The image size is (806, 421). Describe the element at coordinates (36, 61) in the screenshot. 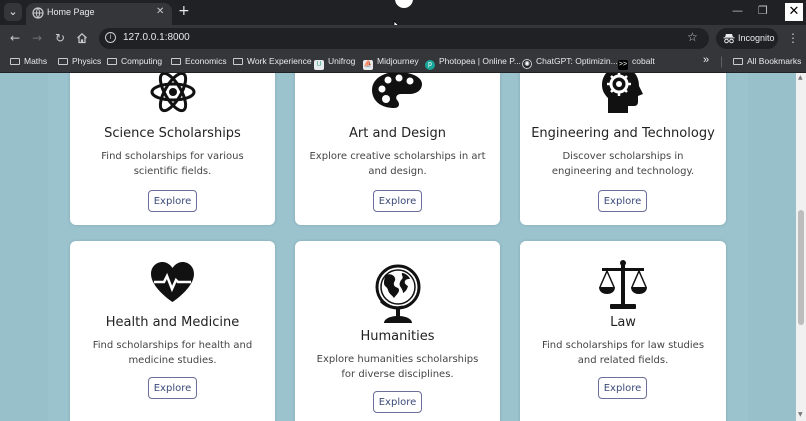

I see `bookmark-label: Maths` at that location.